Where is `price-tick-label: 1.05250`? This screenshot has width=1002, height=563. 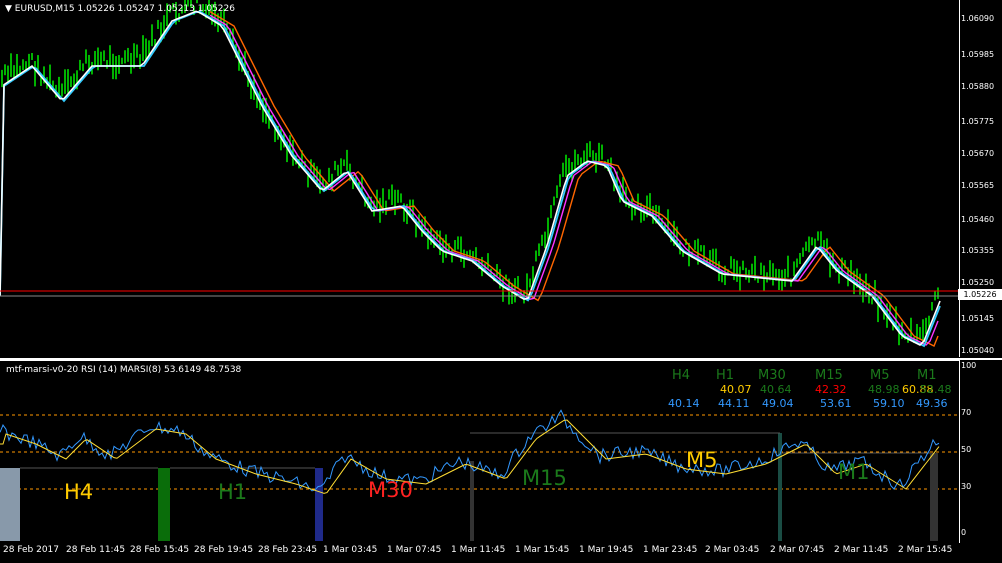
price-tick-label: 1.05250 is located at coordinates (978, 282).